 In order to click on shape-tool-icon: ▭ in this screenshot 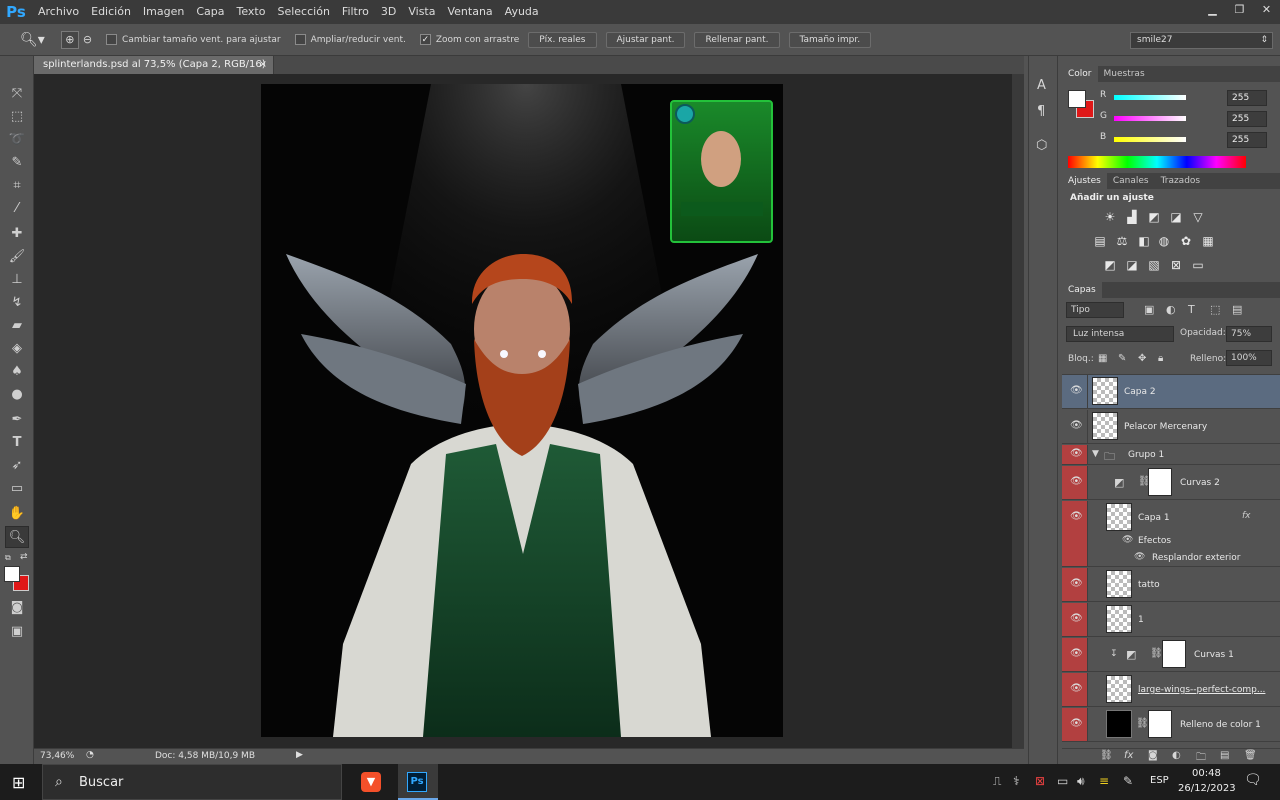, I will do `click(17, 488)`.